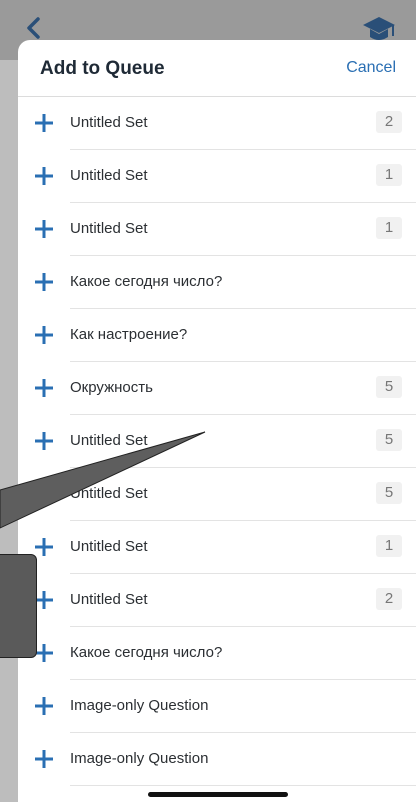  What do you see at coordinates (217, 388) in the screenshot?
I see `list-item: Окружность 5` at bounding box center [217, 388].